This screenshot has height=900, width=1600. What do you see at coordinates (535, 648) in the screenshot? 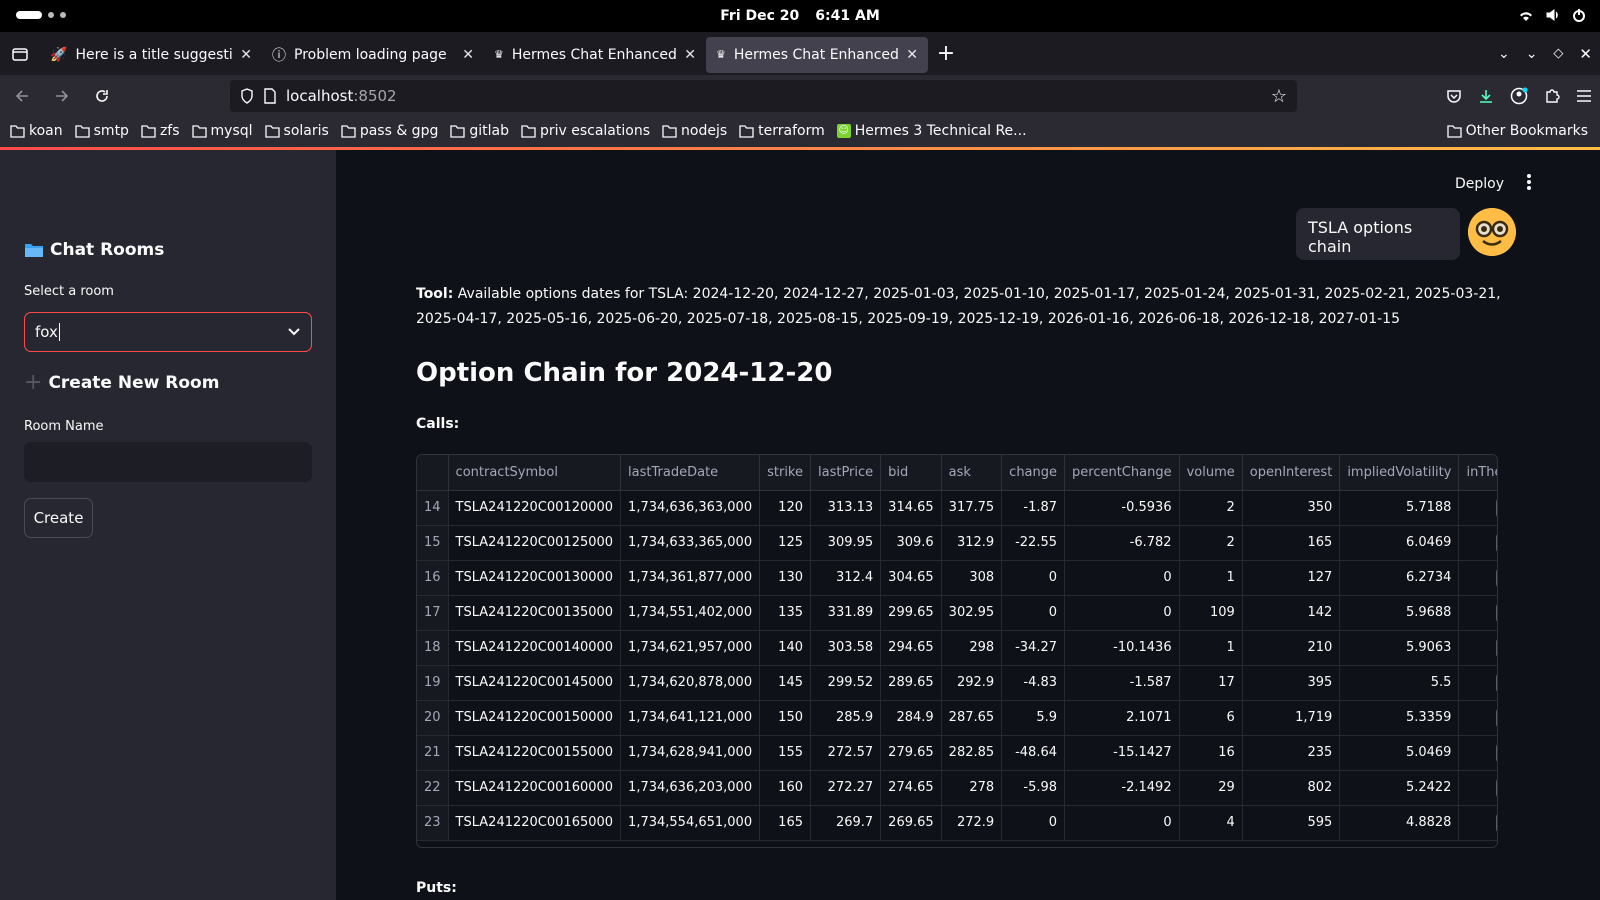
I see `table-cell: TSLA241220C00140000` at bounding box center [535, 648].